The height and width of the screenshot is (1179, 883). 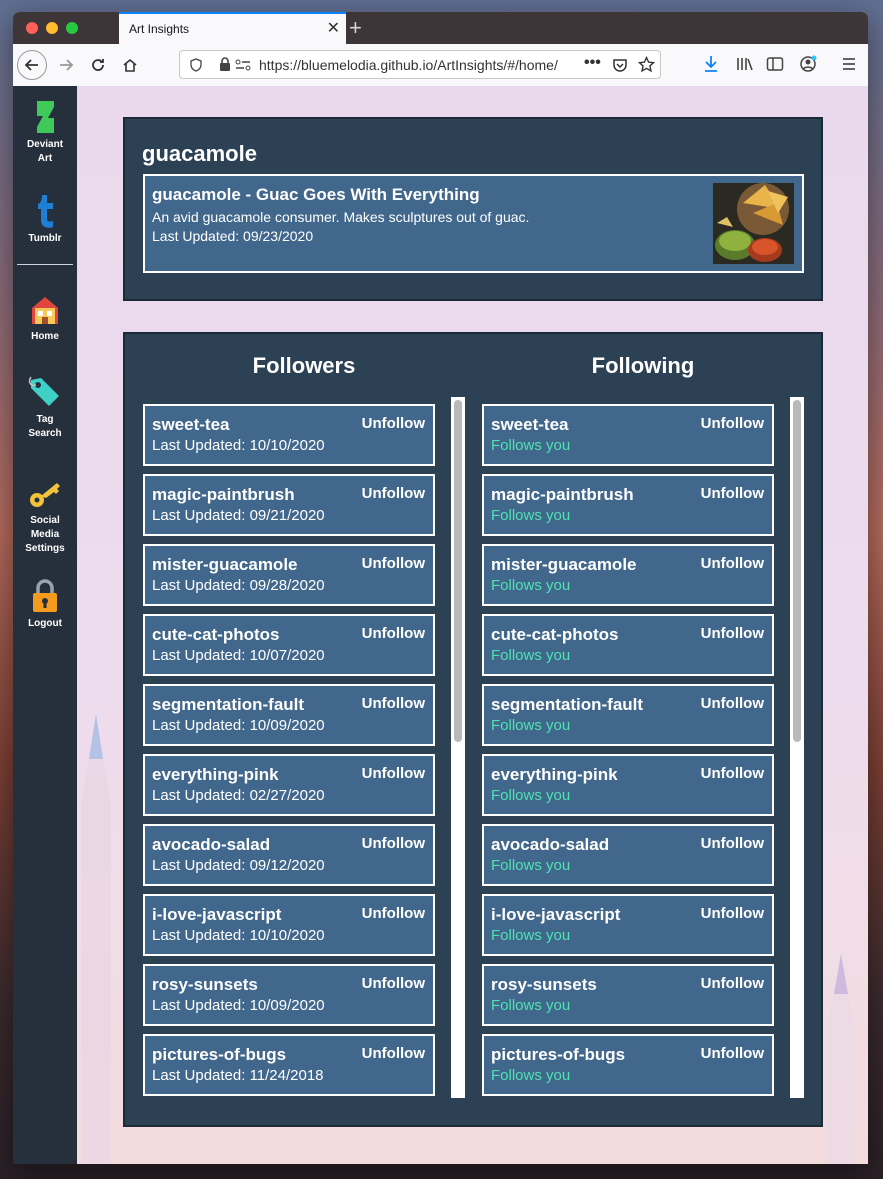 I want to click on page-actions-icon: •••, so click(x=592, y=63).